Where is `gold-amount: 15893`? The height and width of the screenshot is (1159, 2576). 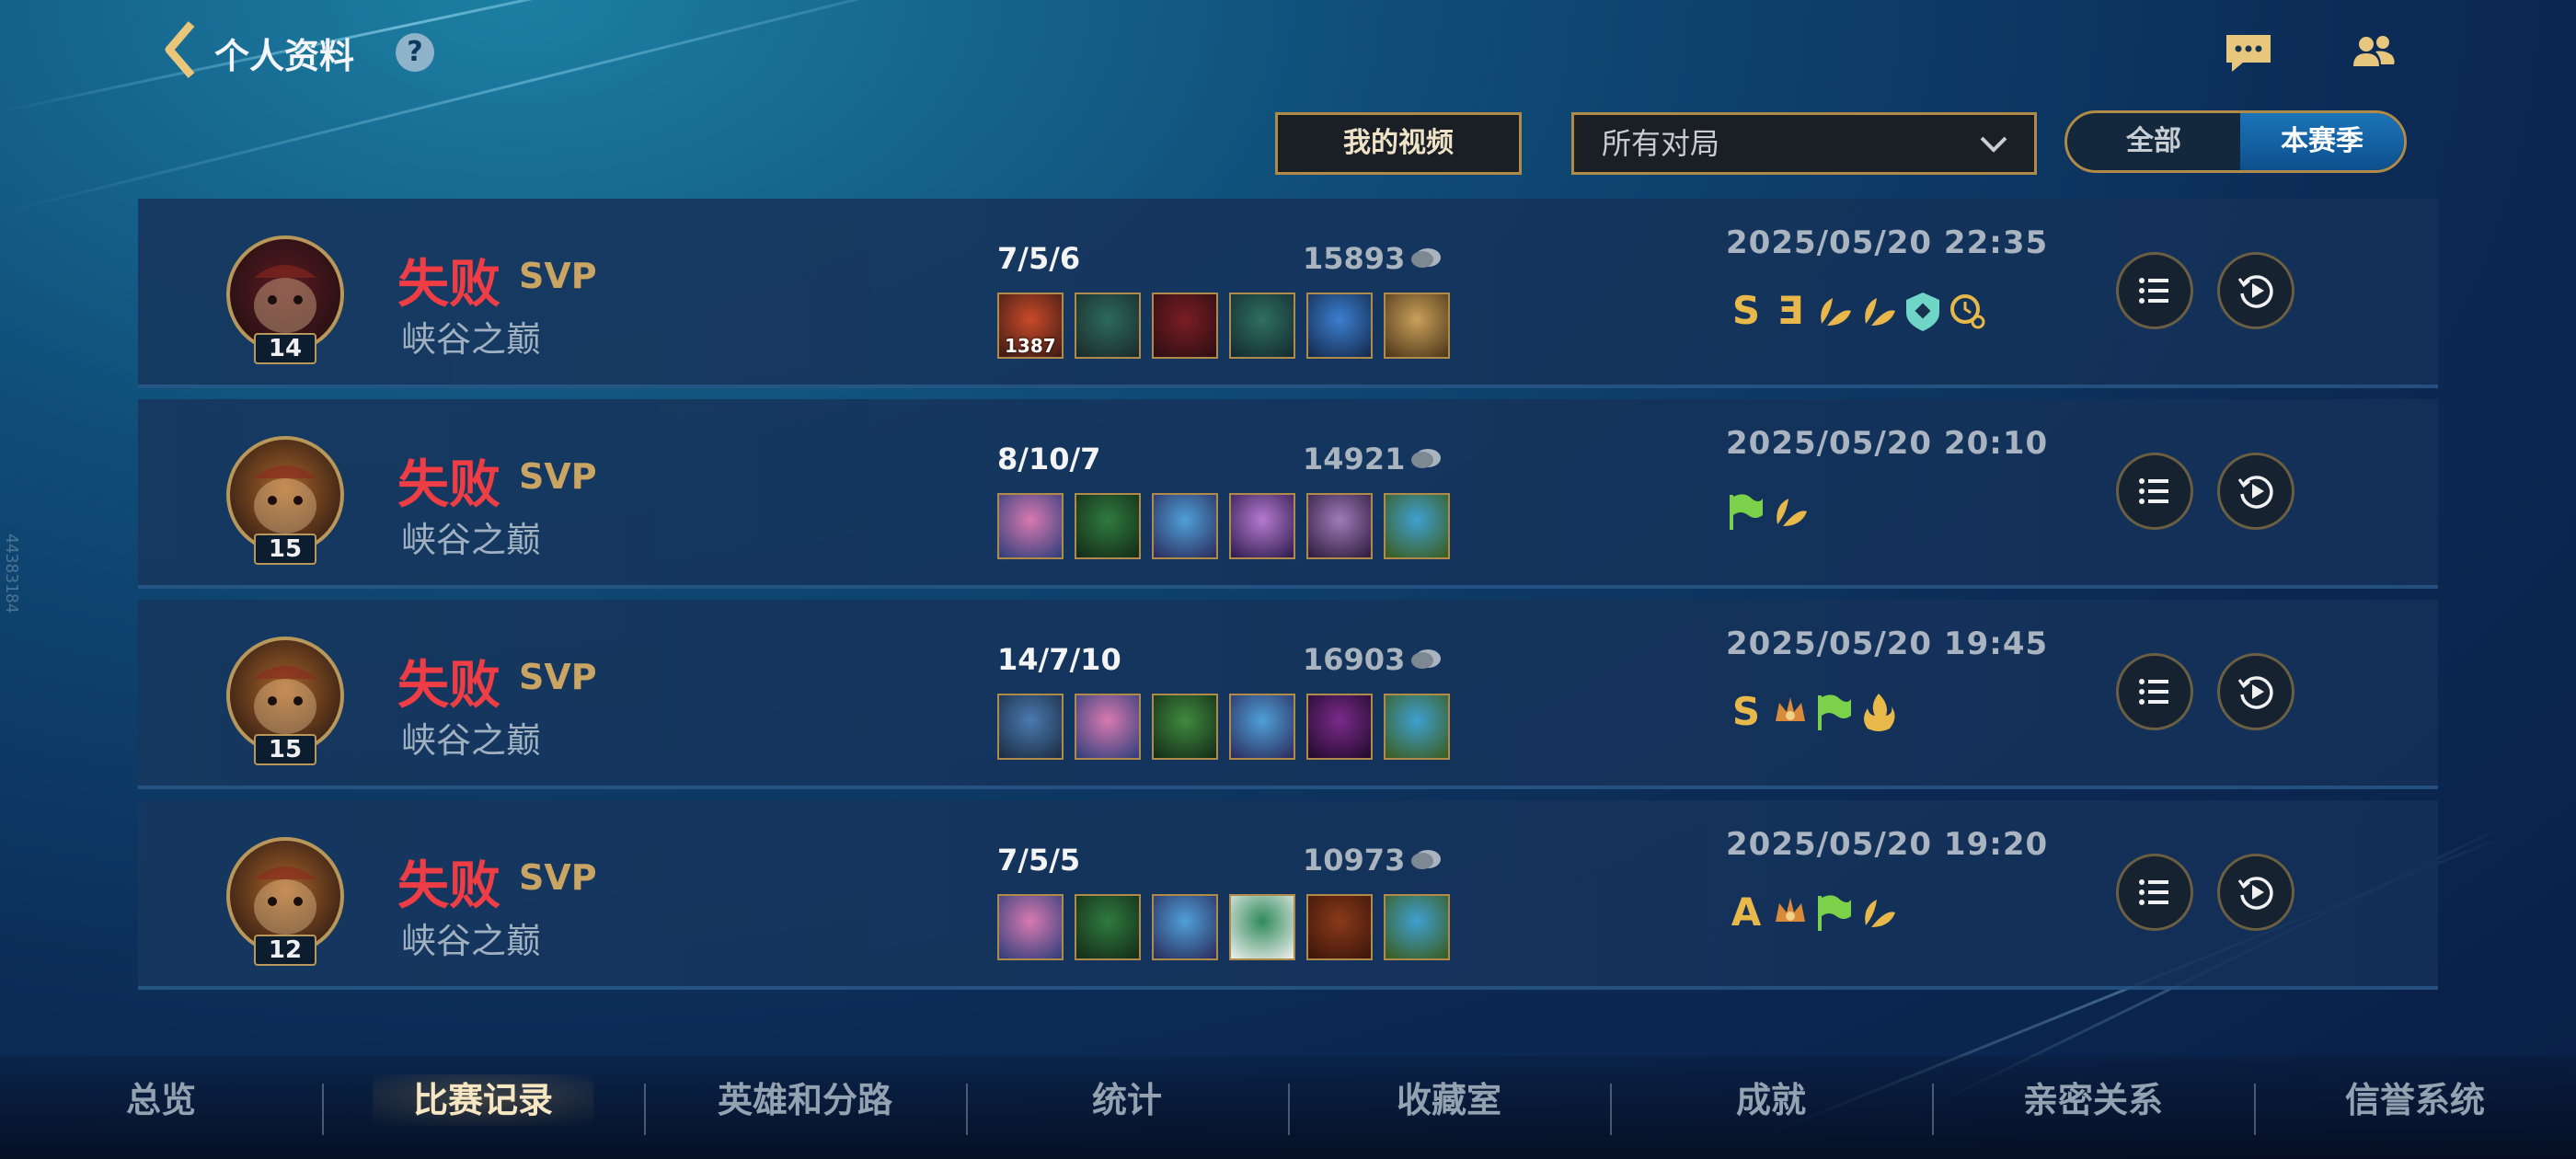 gold-amount: 15893 is located at coordinates (1354, 258).